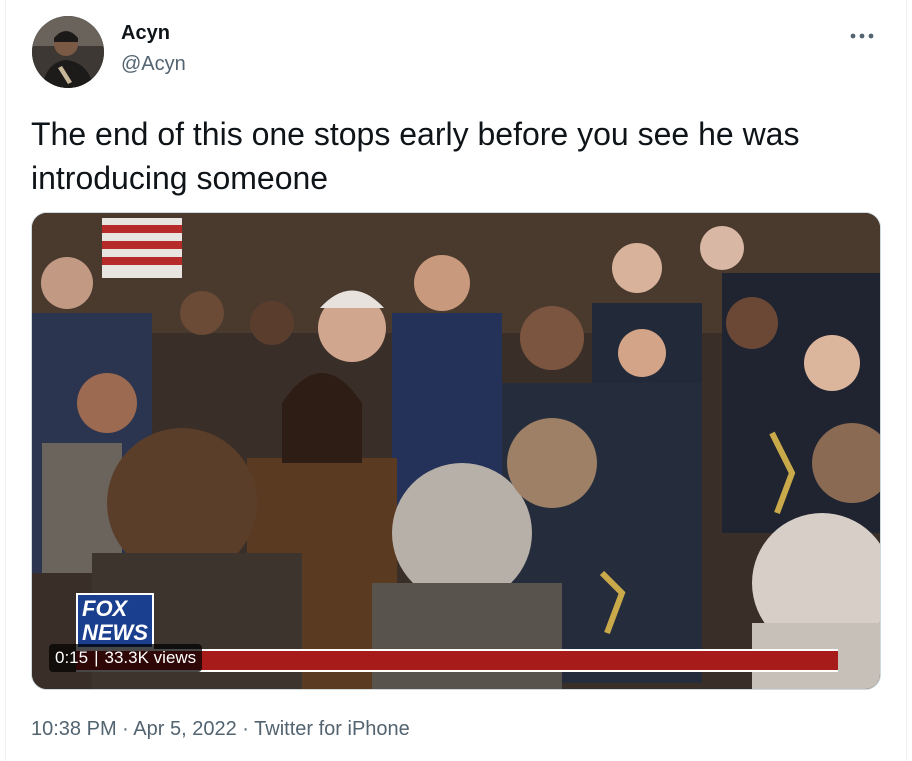 The image size is (912, 761). Describe the element at coordinates (150, 657) in the screenshot. I see `video-view-count: 33.3K views` at that location.